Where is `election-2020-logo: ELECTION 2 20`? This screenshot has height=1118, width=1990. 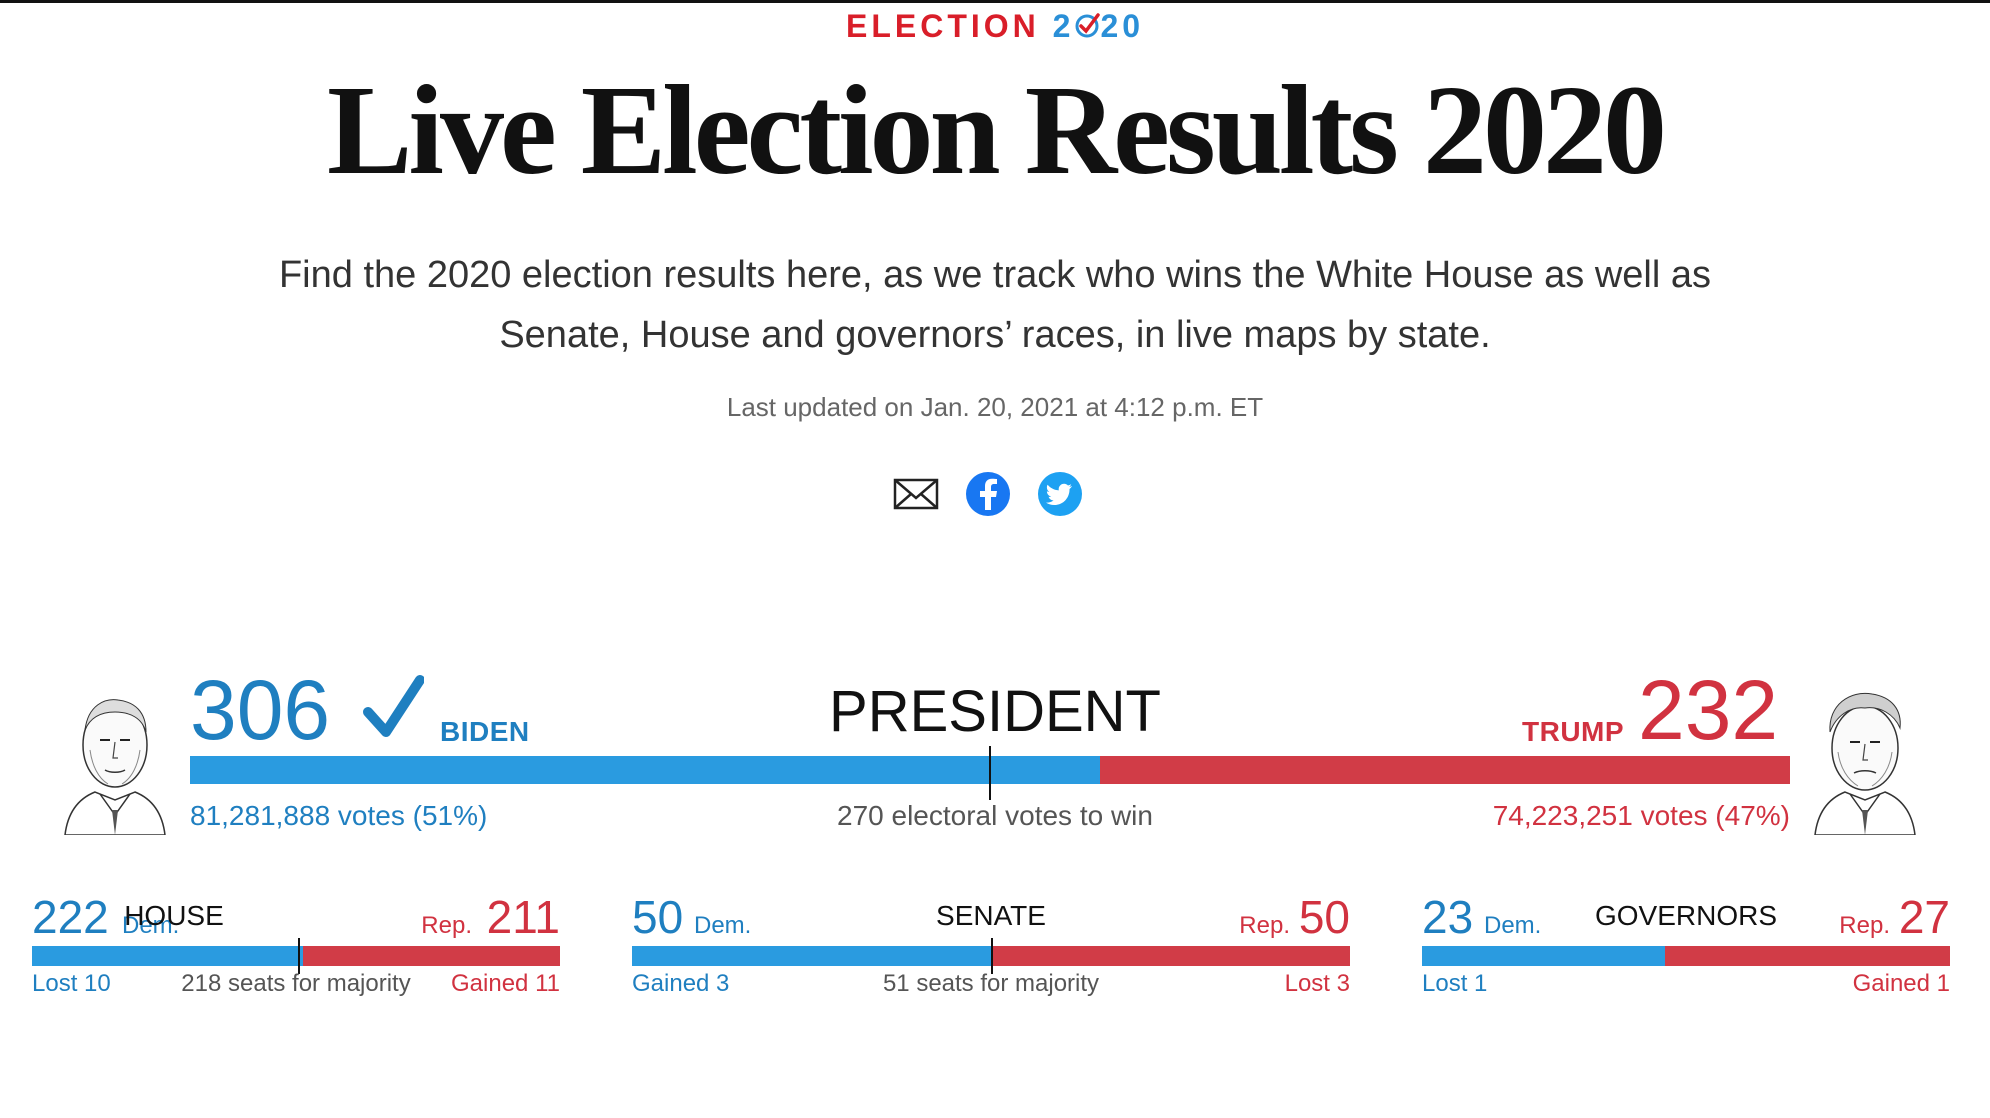
election-2020-logo: ELECTION 2 20 is located at coordinates (995, 26).